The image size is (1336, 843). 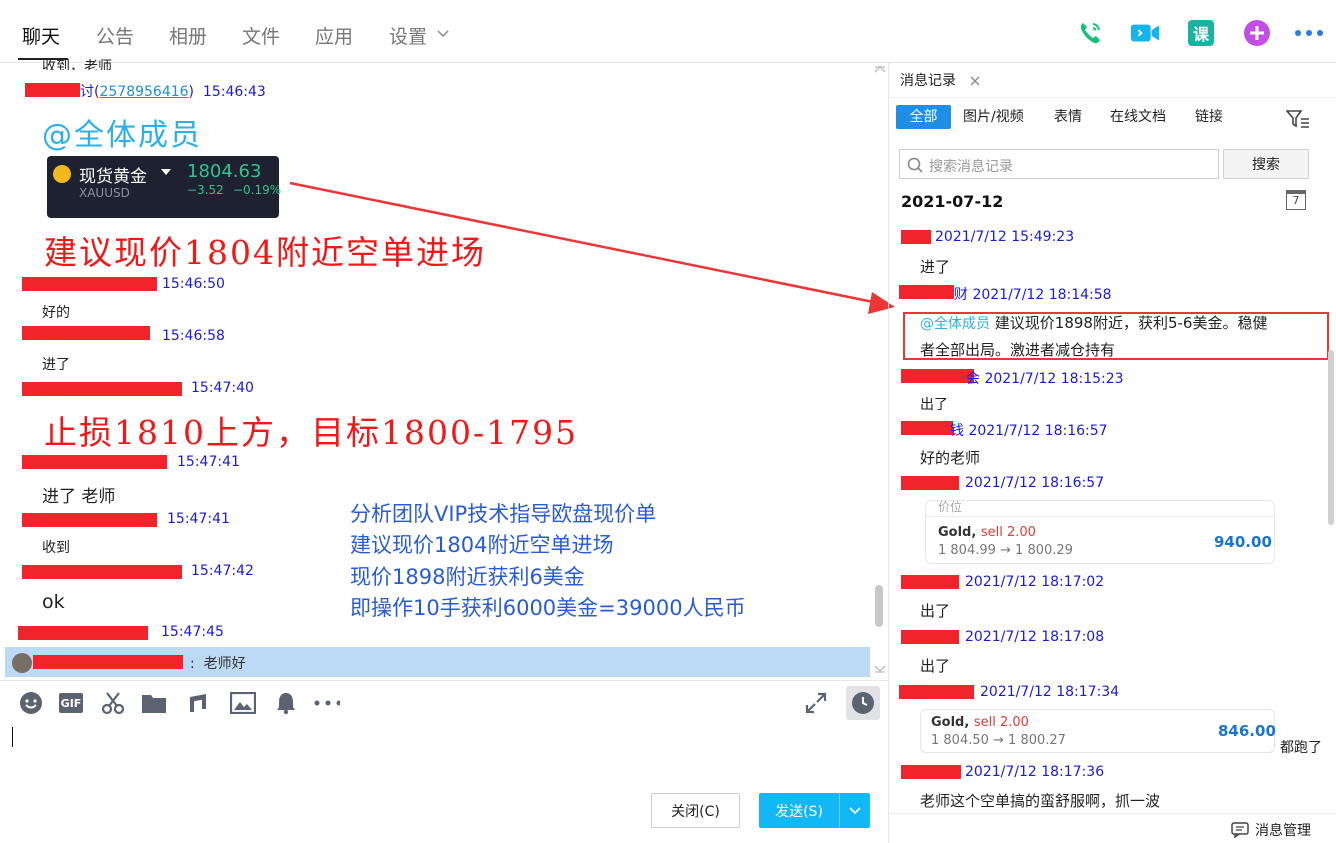 What do you see at coordinates (444, 778) in the screenshot?
I see `message-input` at bounding box center [444, 778].